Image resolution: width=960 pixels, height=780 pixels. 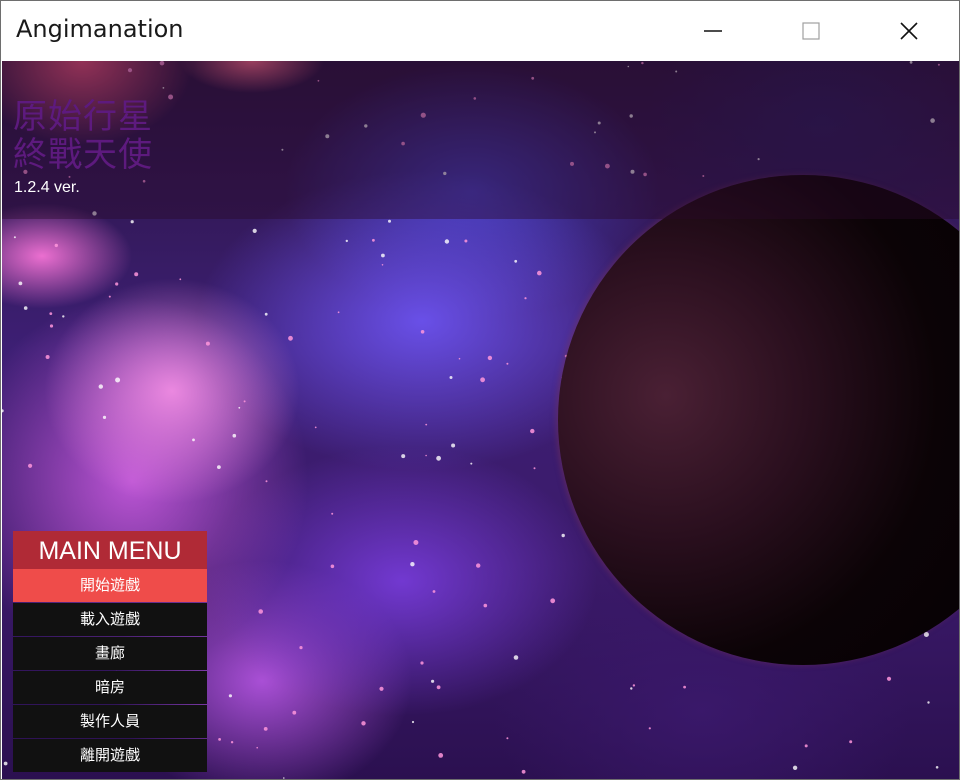 What do you see at coordinates (110, 755) in the screenshot?
I see `menu-item-exit-game: 離開遊戲` at bounding box center [110, 755].